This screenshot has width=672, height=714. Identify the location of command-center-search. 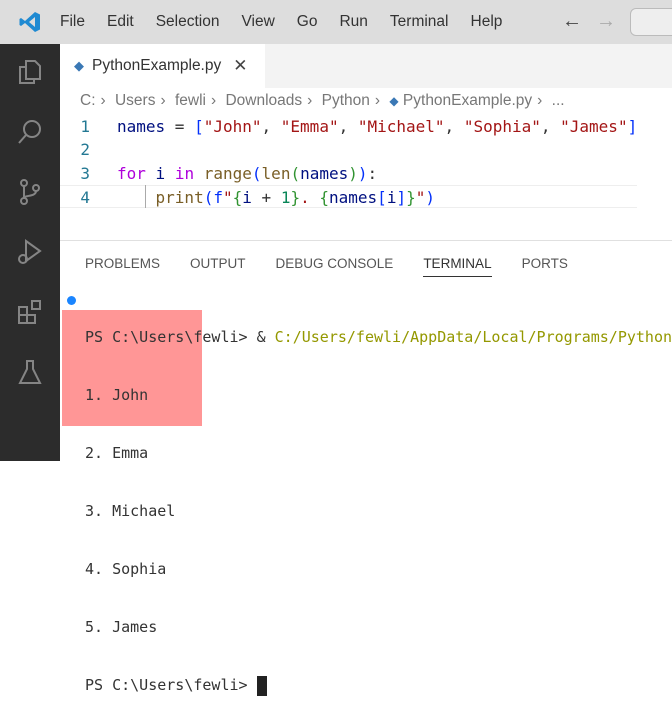
(651, 22).